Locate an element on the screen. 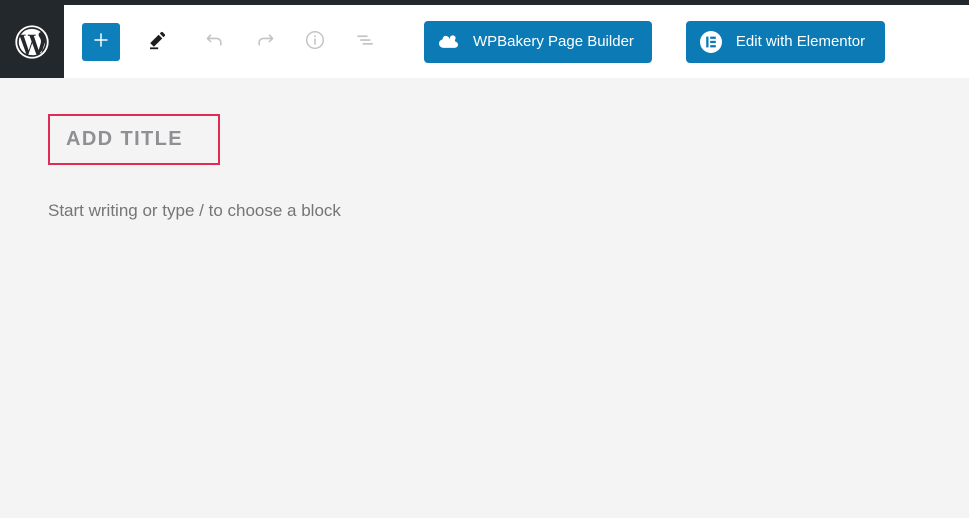 The height and width of the screenshot is (518, 969). wpbakery-cloud-icon is located at coordinates (449, 42).